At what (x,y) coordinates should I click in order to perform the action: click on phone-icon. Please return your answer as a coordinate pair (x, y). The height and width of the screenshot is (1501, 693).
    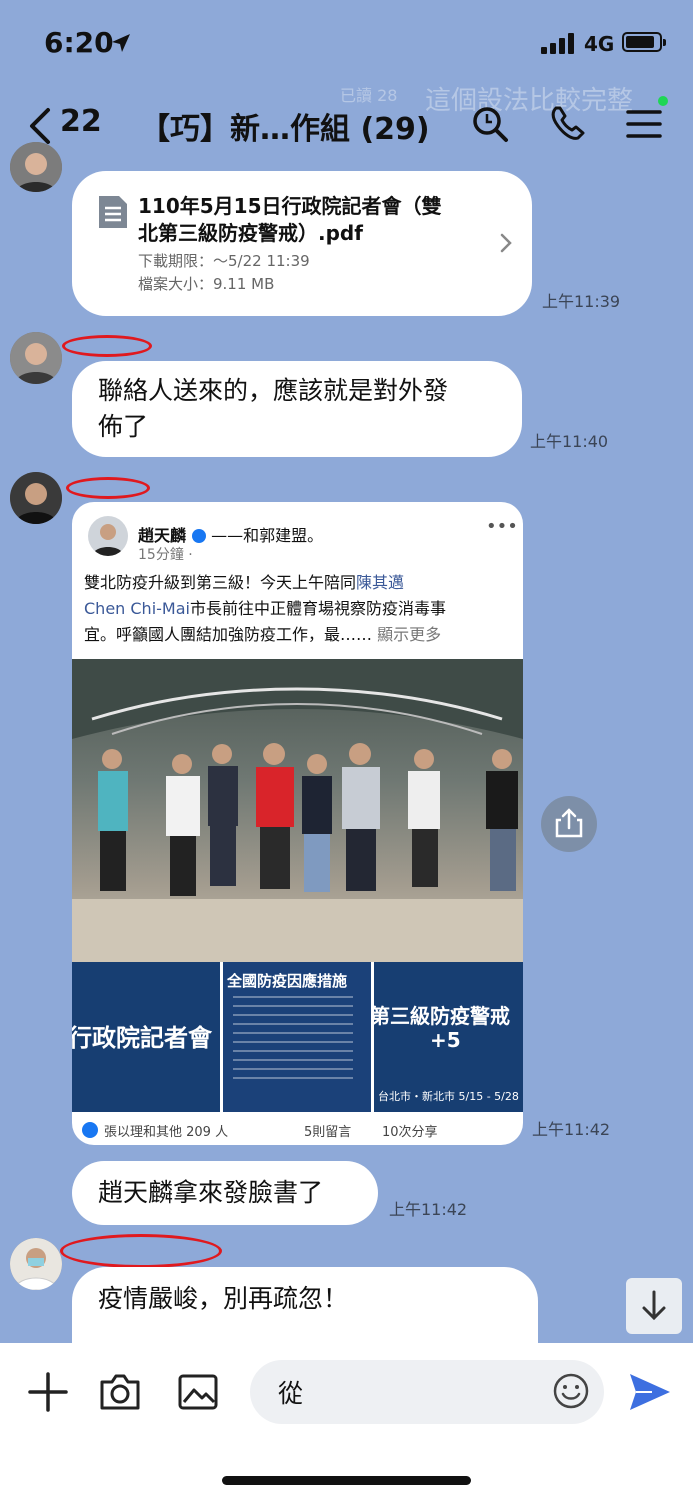
    Looking at the image, I should click on (568, 124).